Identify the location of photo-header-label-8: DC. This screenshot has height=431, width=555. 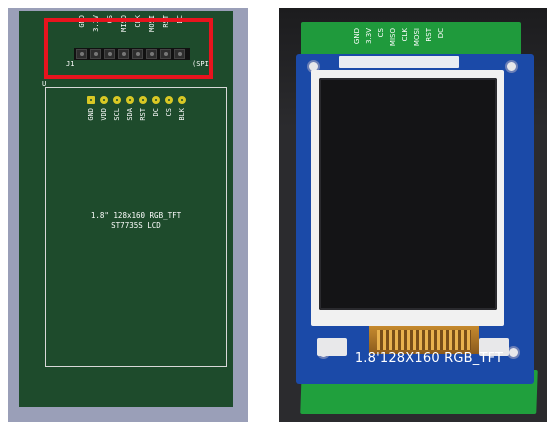
(441, 33).